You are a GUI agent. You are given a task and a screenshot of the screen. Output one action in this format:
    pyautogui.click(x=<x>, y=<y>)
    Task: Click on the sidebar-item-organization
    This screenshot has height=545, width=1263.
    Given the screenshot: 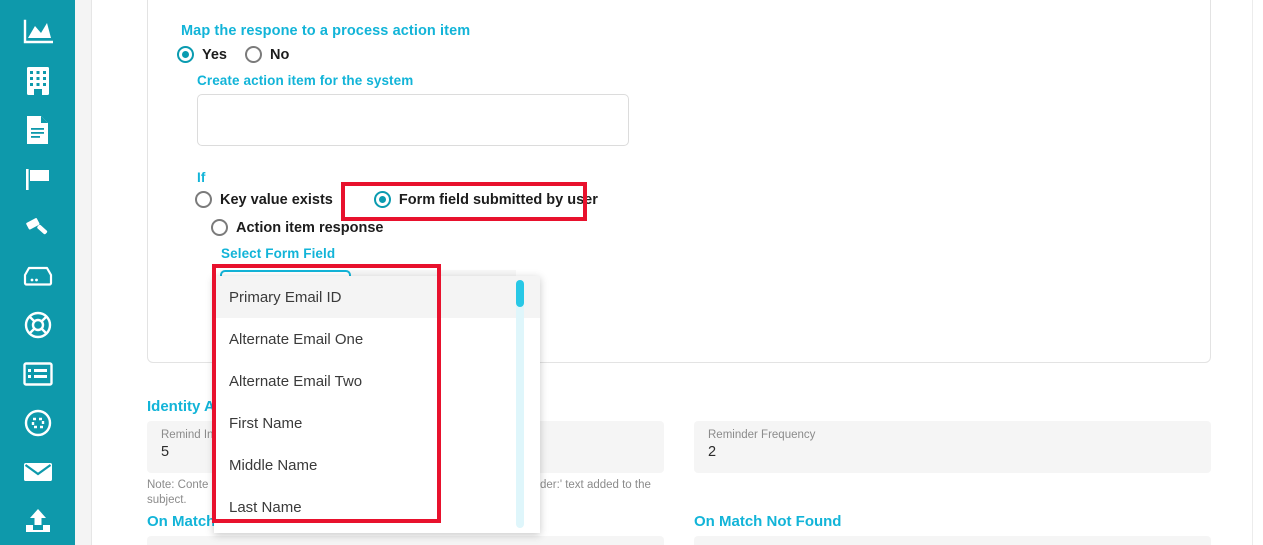 What is the action you would take?
    pyautogui.click(x=37, y=81)
    